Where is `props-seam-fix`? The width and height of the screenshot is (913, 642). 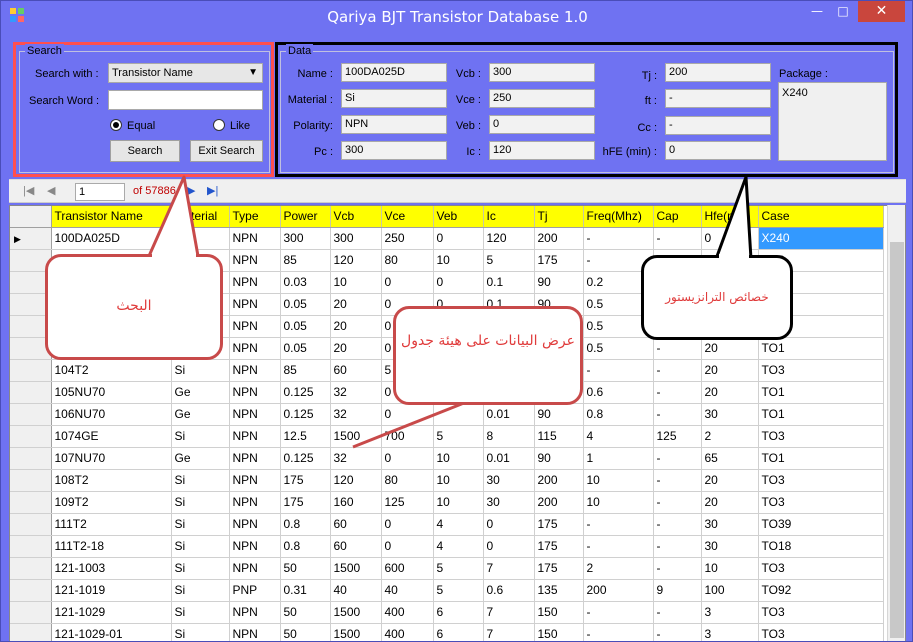
props-seam-fix is located at coordinates (734, 257).